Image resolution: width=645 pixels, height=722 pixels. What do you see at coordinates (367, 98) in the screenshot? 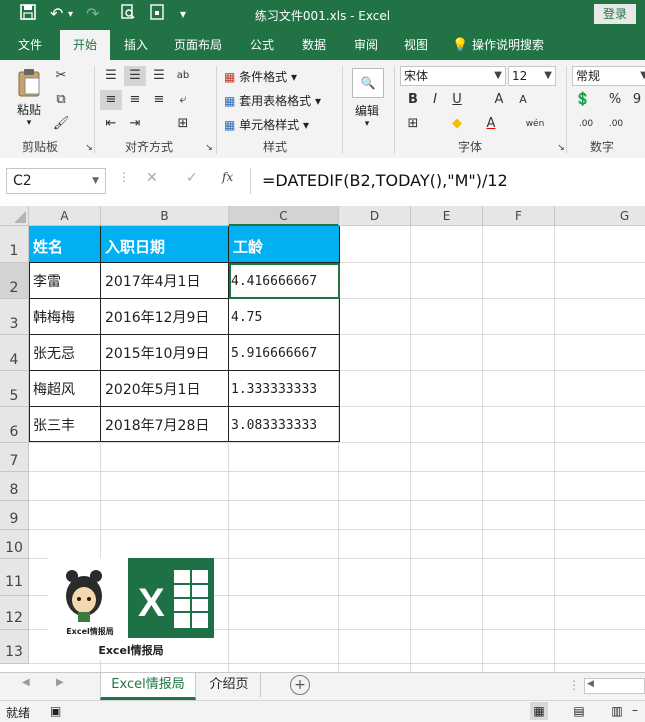
I see `find-select-button: 🔍 编辑 ▾` at bounding box center [367, 98].